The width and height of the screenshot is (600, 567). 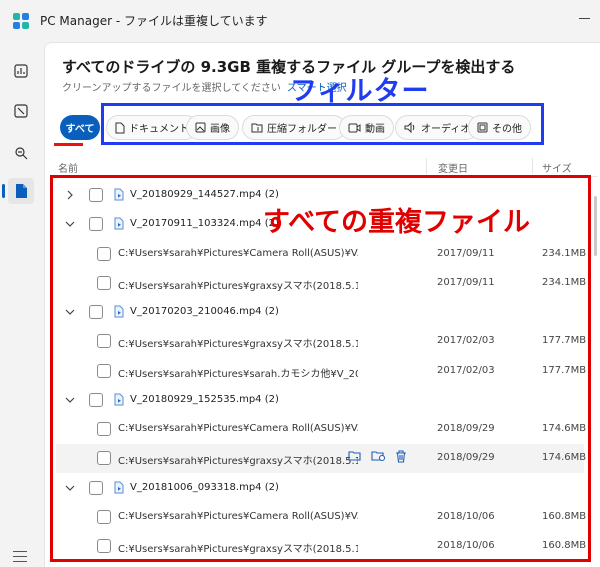 What do you see at coordinates (21, 111) in the screenshot?
I see `nav-cleanup-icon` at bounding box center [21, 111].